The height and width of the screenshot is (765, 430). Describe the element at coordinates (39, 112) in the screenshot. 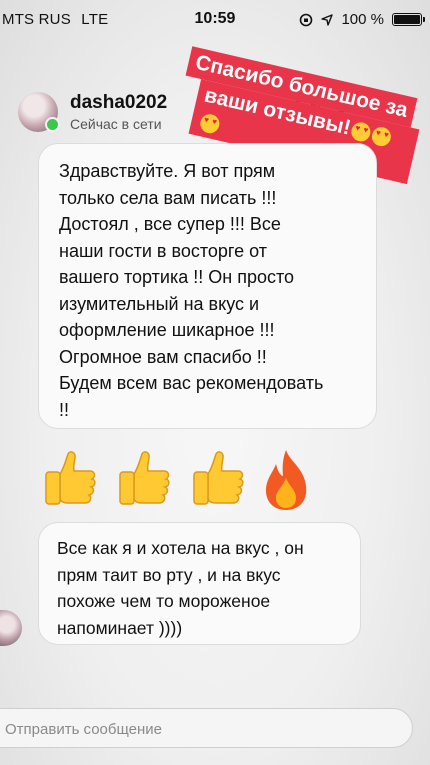

I see `avatar` at that location.